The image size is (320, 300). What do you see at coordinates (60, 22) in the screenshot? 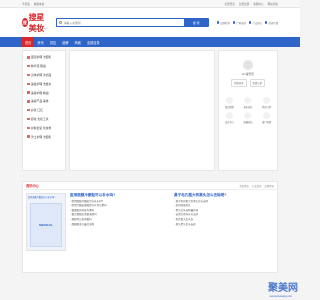
I see `search-icon` at bounding box center [60, 22].